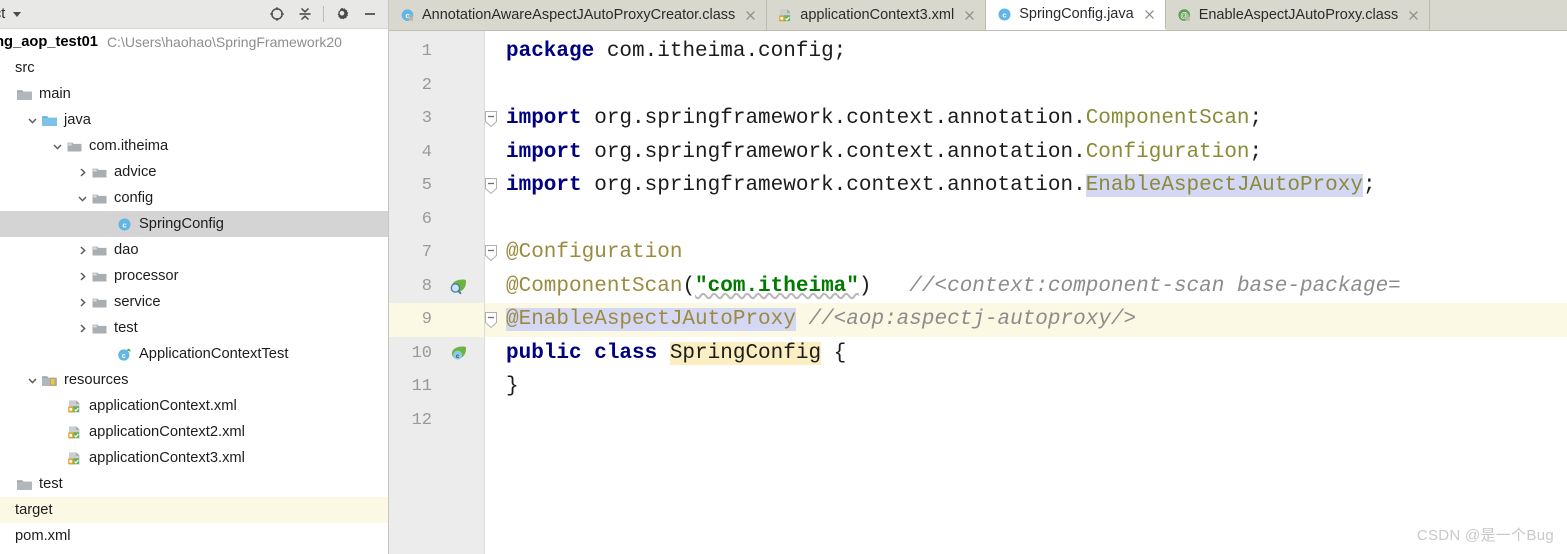 The image size is (1567, 554). What do you see at coordinates (194, 146) in the screenshot?
I see `tree-item-com-itheima: com.itheima` at bounding box center [194, 146].